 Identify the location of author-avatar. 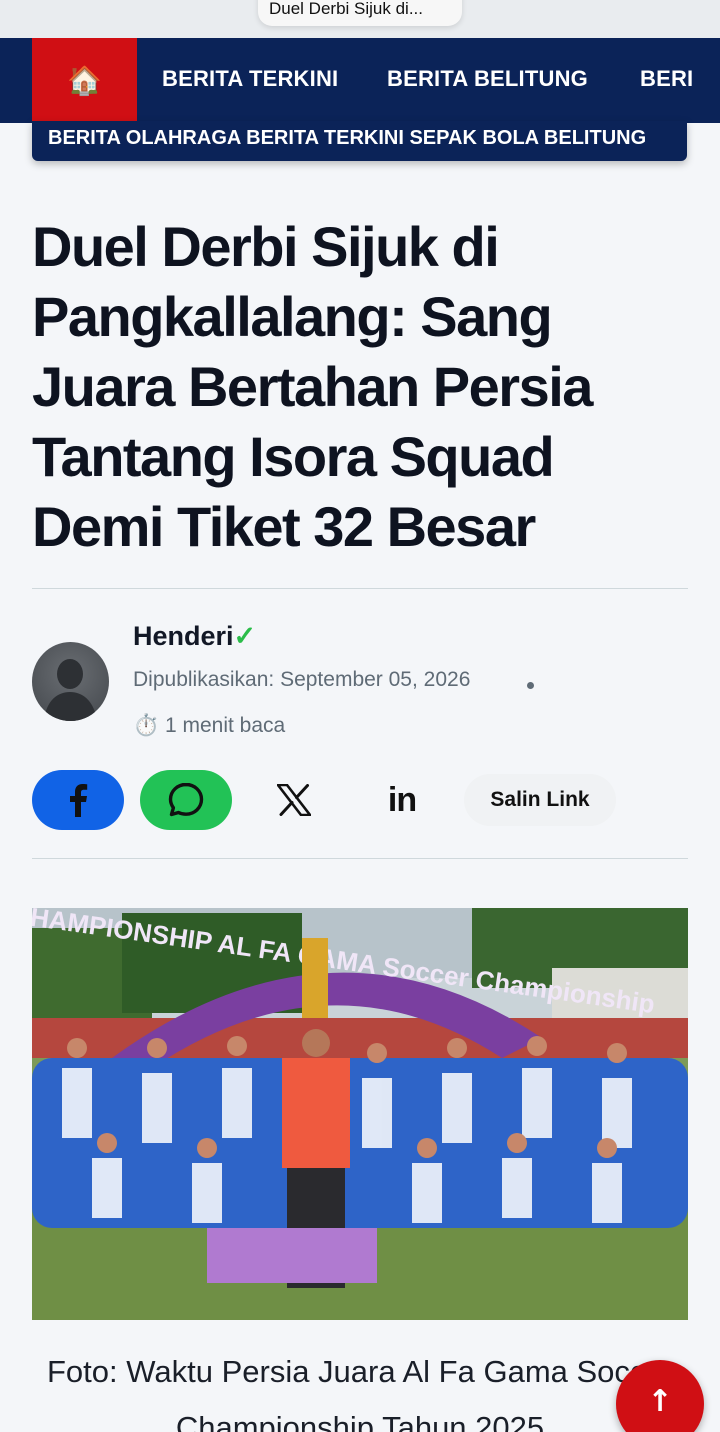
(70, 681).